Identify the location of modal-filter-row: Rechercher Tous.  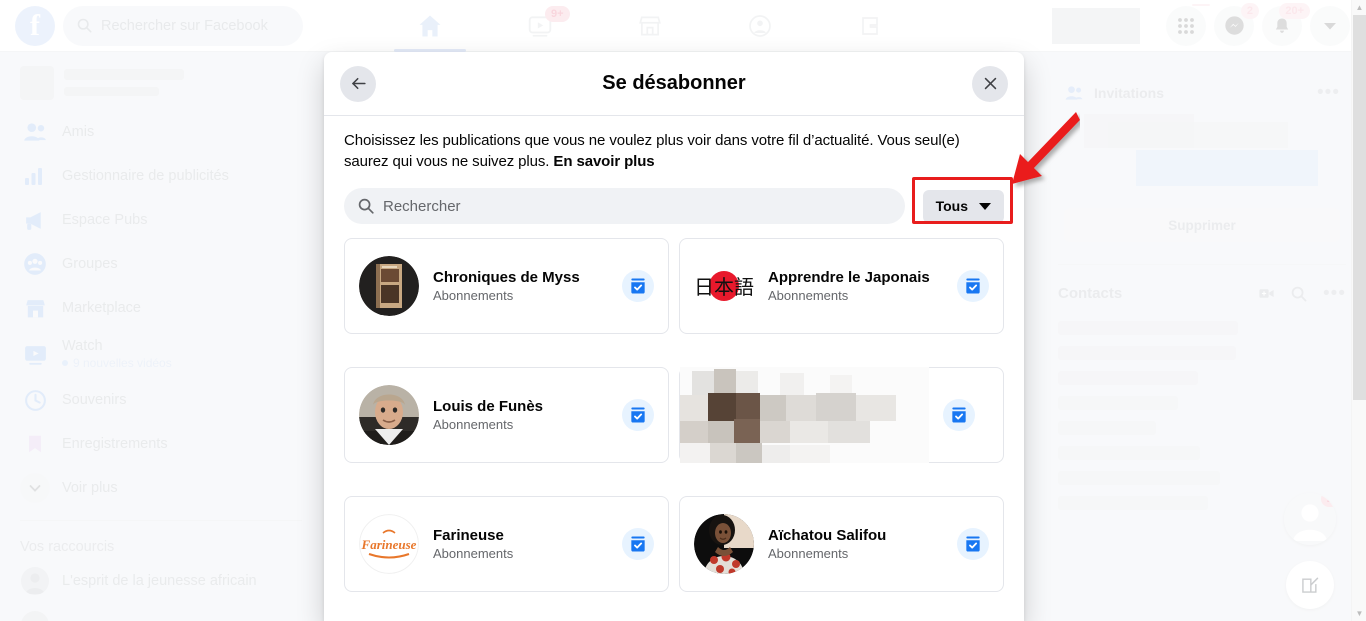
(678, 200).